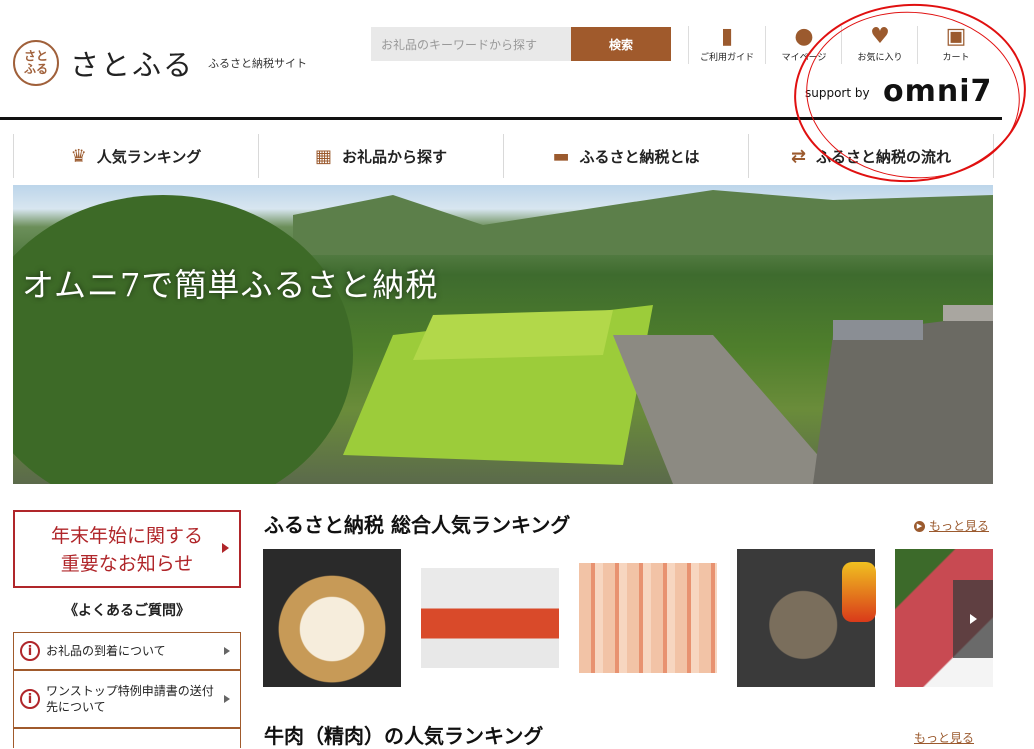  Describe the element at coordinates (323, 156) in the screenshot. I see `gift-icon: ▦` at that location.